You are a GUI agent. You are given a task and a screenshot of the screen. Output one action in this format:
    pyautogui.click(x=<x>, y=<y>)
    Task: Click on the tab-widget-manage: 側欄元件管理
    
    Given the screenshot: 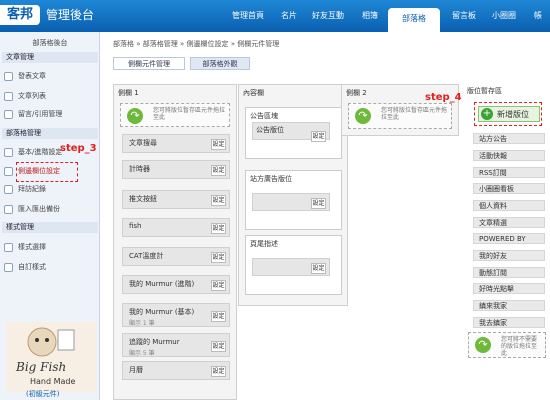 What is the action you would take?
    pyautogui.click(x=149, y=63)
    